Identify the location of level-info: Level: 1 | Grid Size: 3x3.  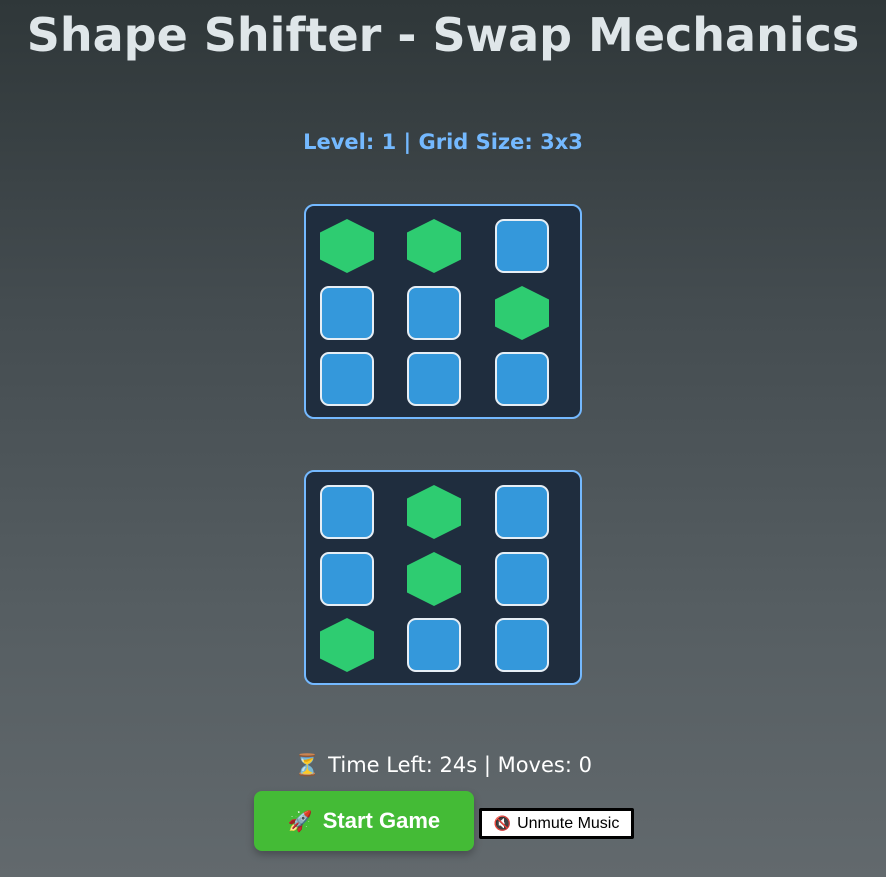
(443, 142).